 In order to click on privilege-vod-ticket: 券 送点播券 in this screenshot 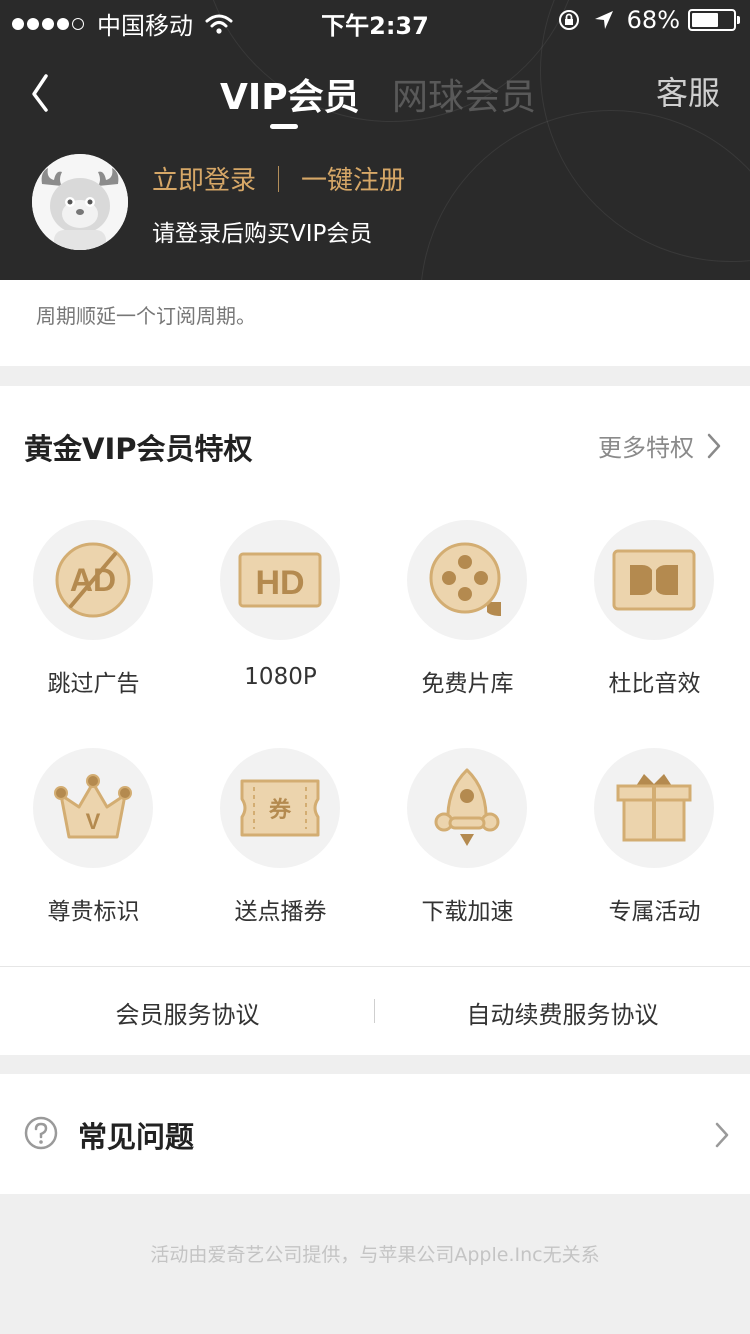, I will do `click(280, 848)`.